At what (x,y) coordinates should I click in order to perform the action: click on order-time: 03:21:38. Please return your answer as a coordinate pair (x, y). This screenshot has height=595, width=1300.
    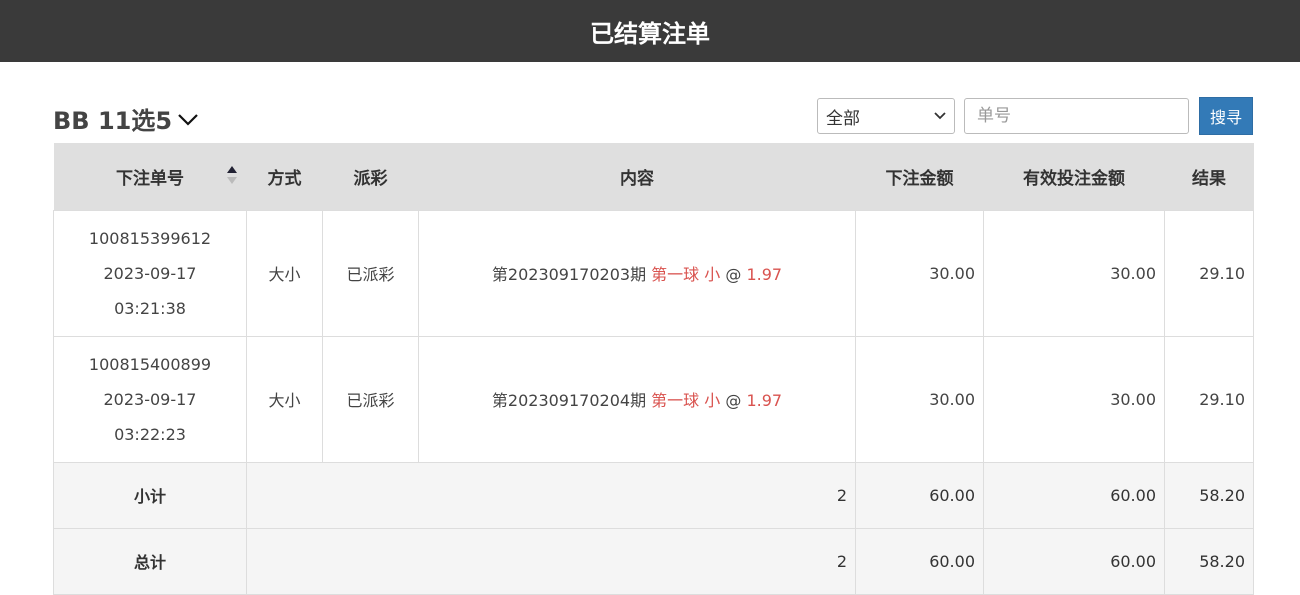
    Looking at the image, I should click on (150, 308).